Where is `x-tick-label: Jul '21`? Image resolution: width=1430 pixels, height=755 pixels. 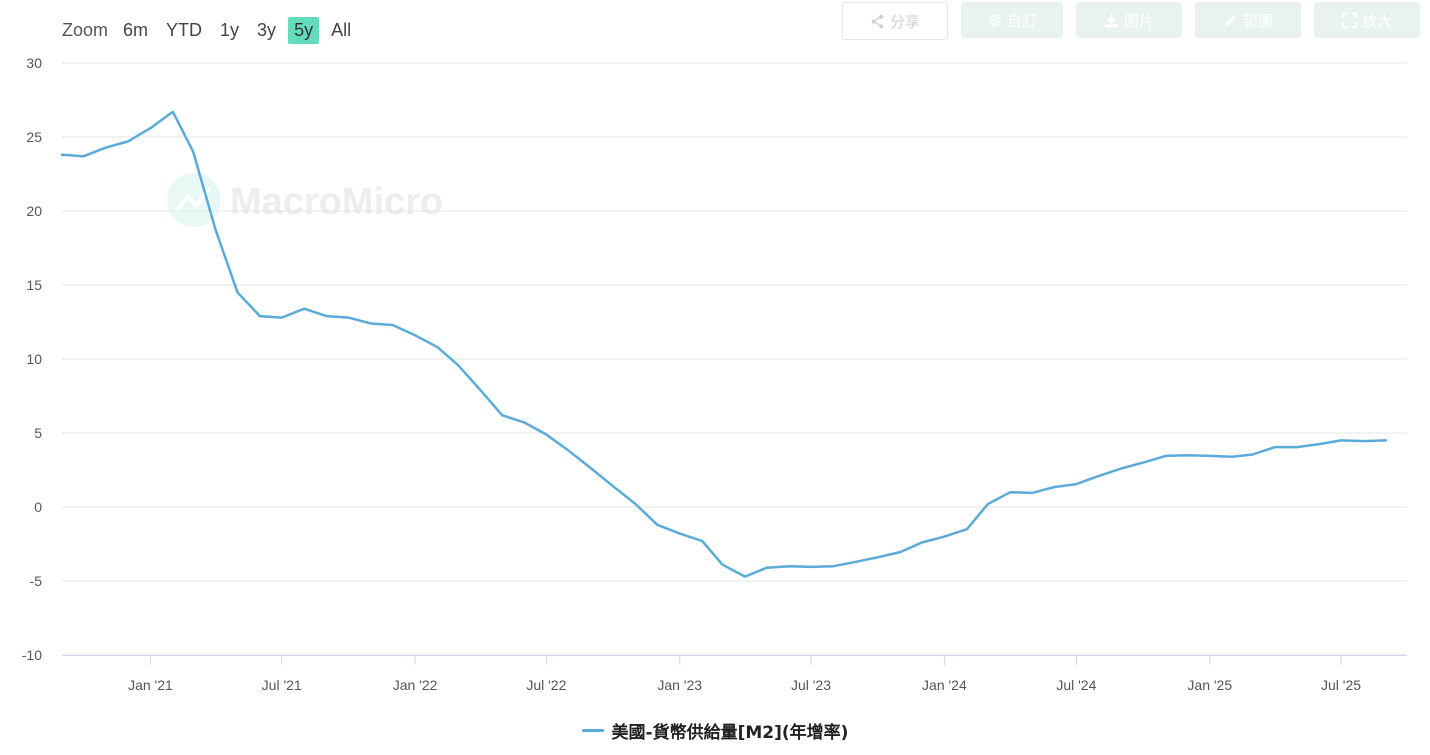
x-tick-label: Jul '21 is located at coordinates (282, 685).